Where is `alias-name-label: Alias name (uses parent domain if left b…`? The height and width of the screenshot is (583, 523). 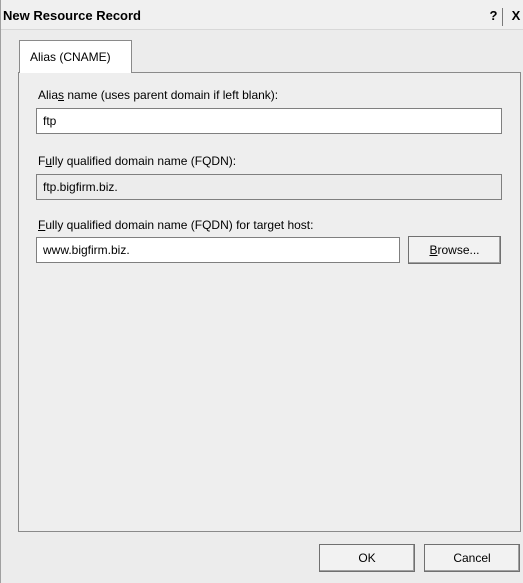 alias-name-label: Alias name (uses parent domain if left b… is located at coordinates (158, 95).